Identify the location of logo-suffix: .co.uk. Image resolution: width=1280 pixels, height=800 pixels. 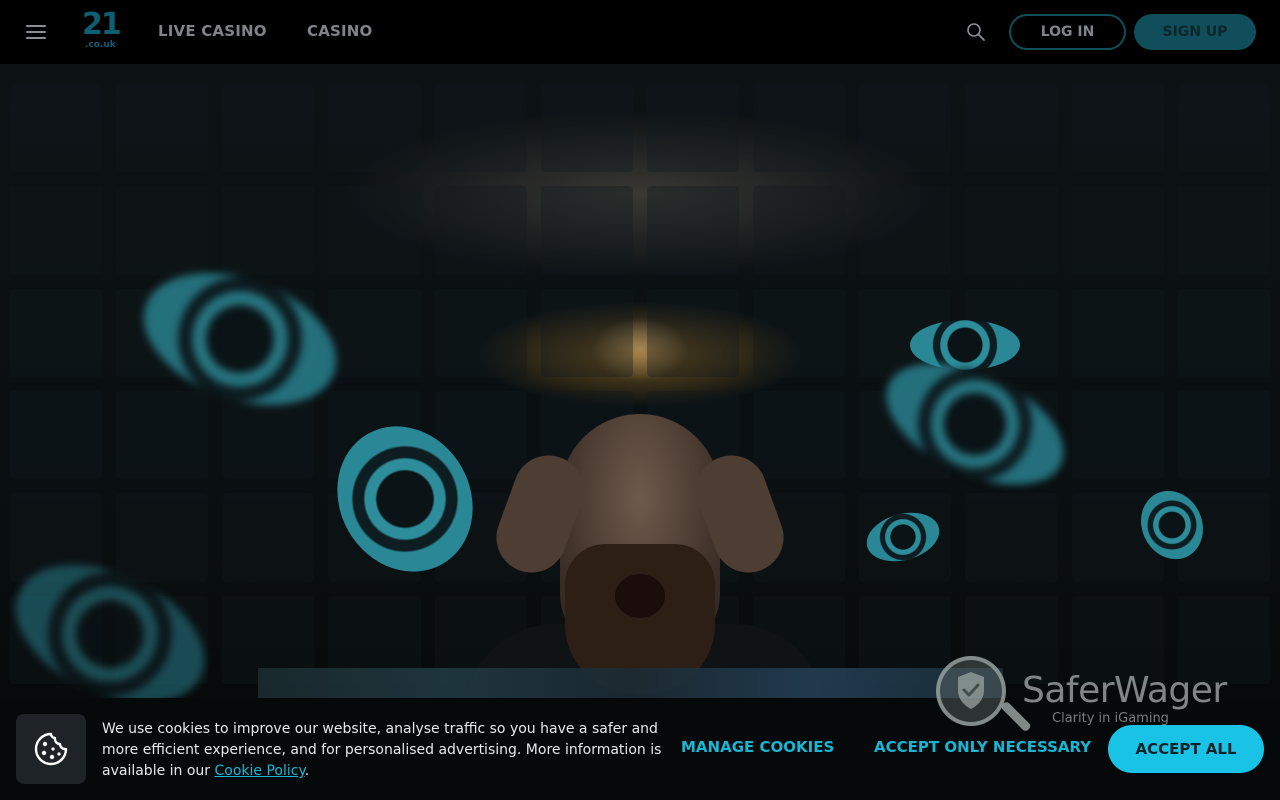
(100, 45).